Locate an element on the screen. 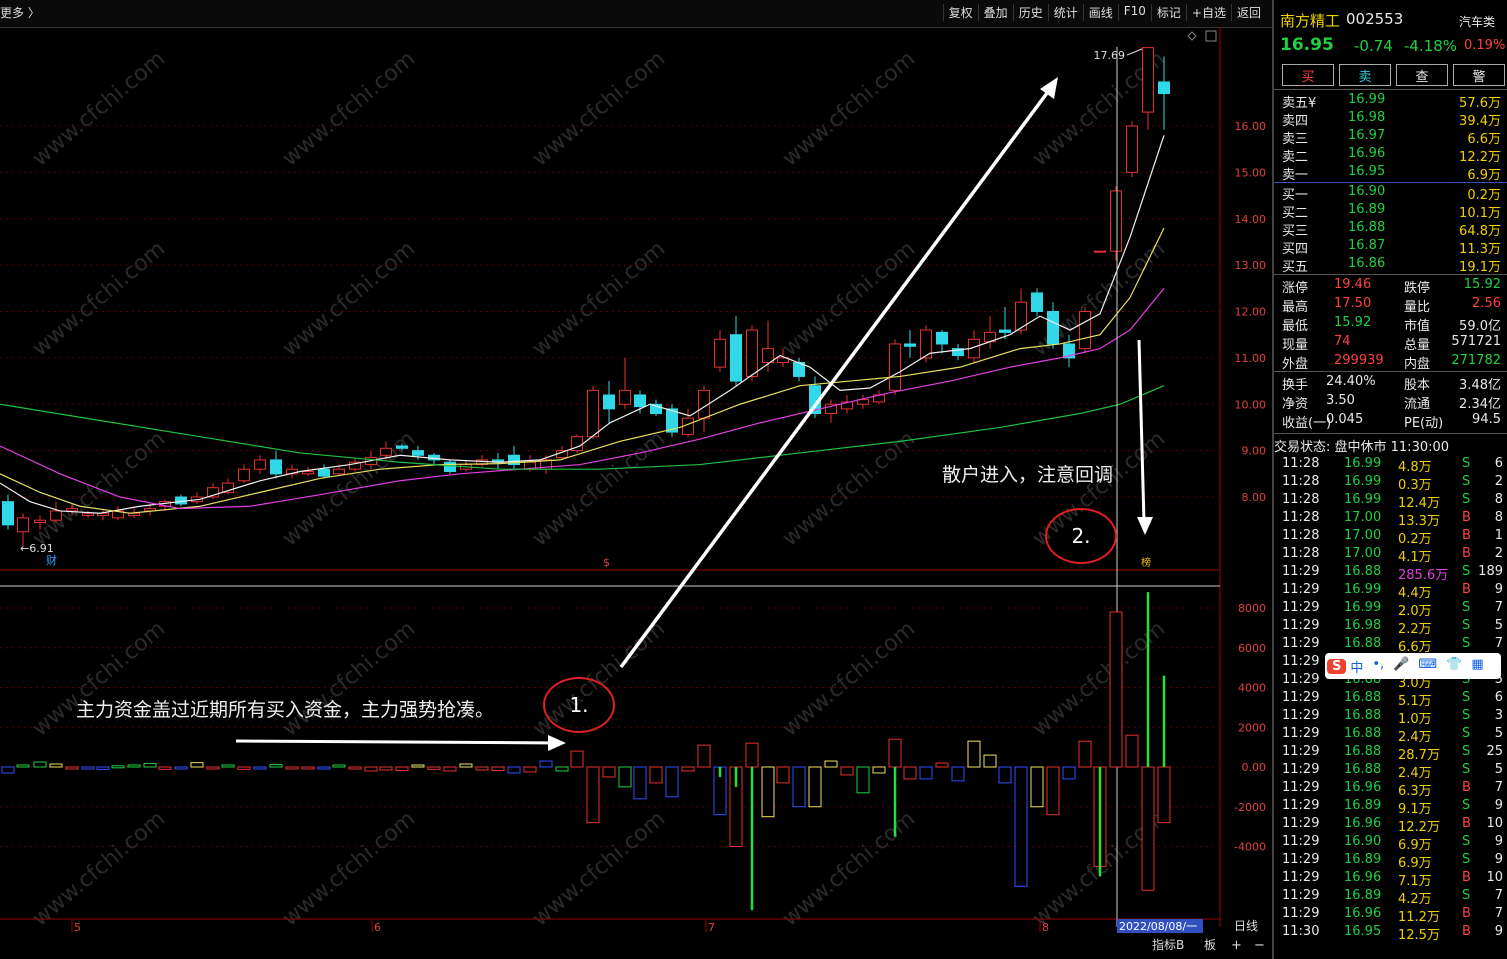 The height and width of the screenshot is (959, 1507). ask-volume: 12.2万 is located at coordinates (1480, 157).